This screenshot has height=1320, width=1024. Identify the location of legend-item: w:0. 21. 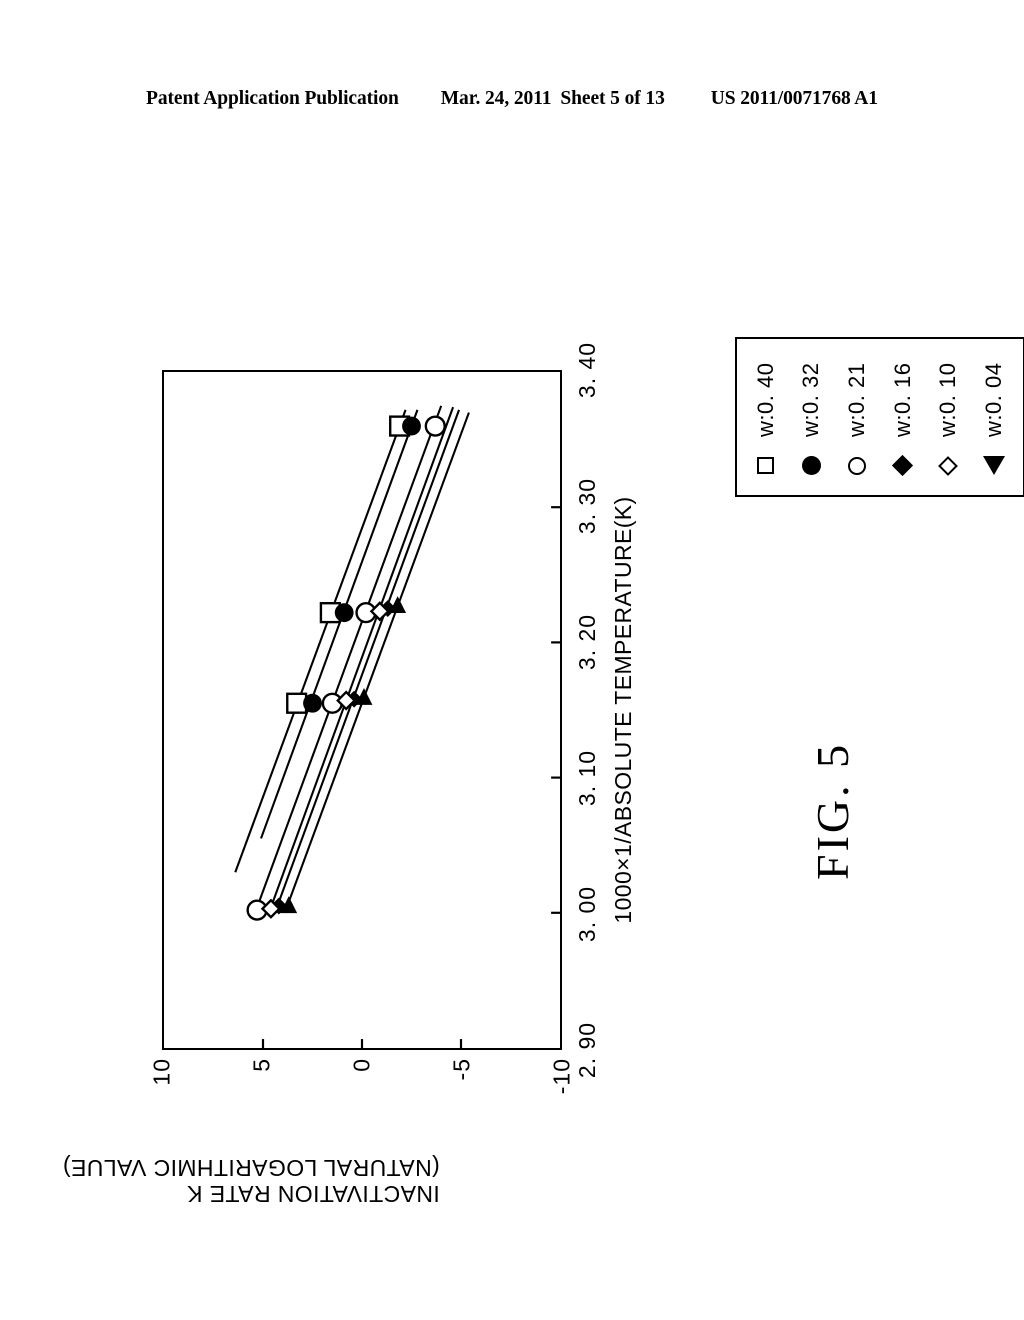
(857, 415).